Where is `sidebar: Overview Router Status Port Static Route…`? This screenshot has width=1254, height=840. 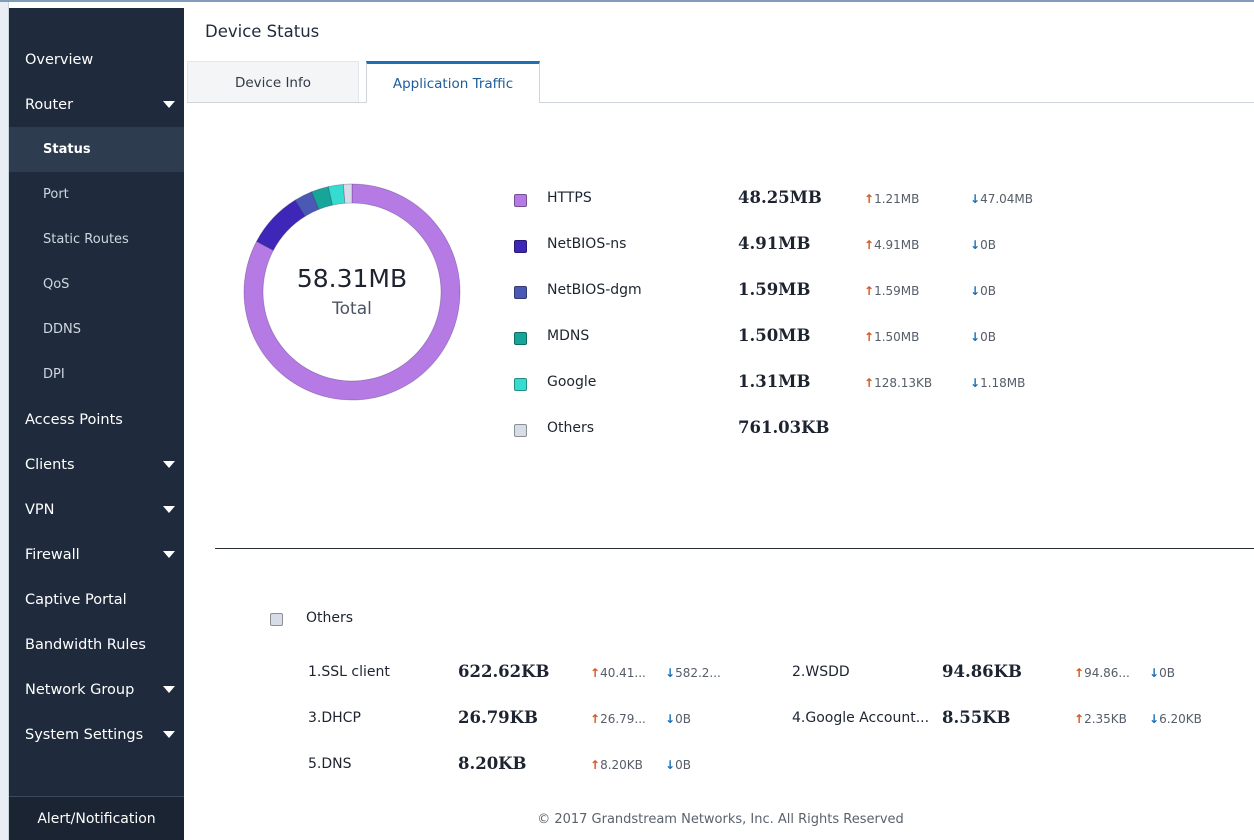
sidebar: Overview Router Status Port Static Route… is located at coordinates (96, 424).